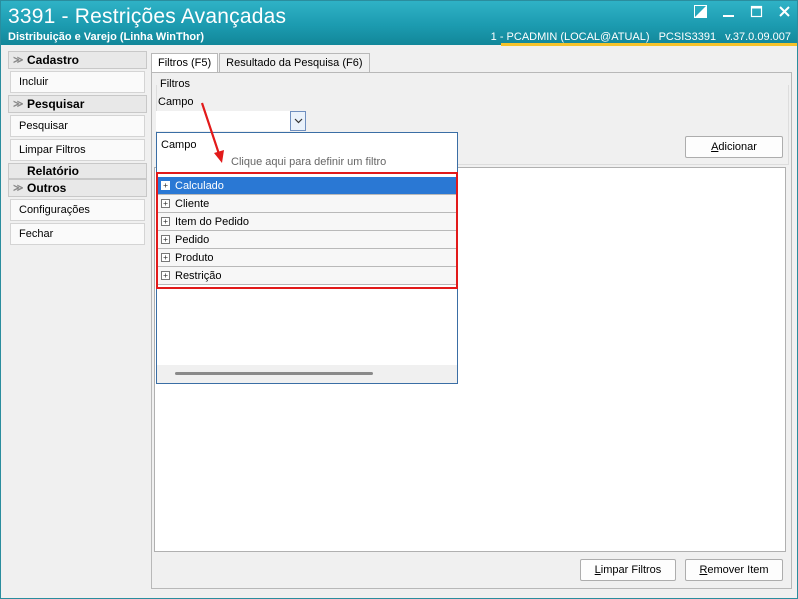 The height and width of the screenshot is (599, 798). What do you see at coordinates (307, 240) in the screenshot?
I see `tree-node-pedido: + Pedido` at bounding box center [307, 240].